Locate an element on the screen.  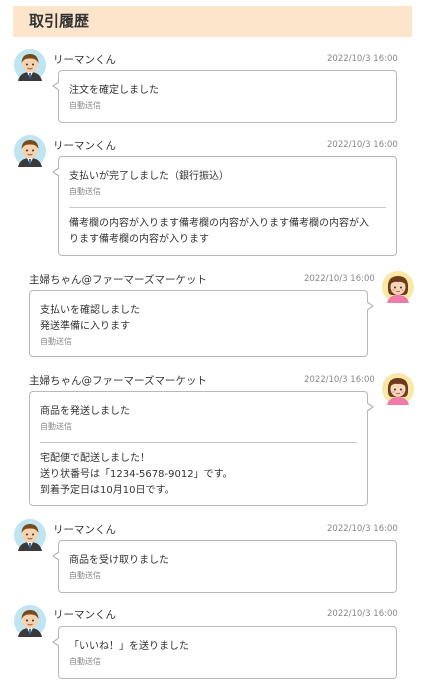
message-text: 商品を発送しました is located at coordinates (85, 411).